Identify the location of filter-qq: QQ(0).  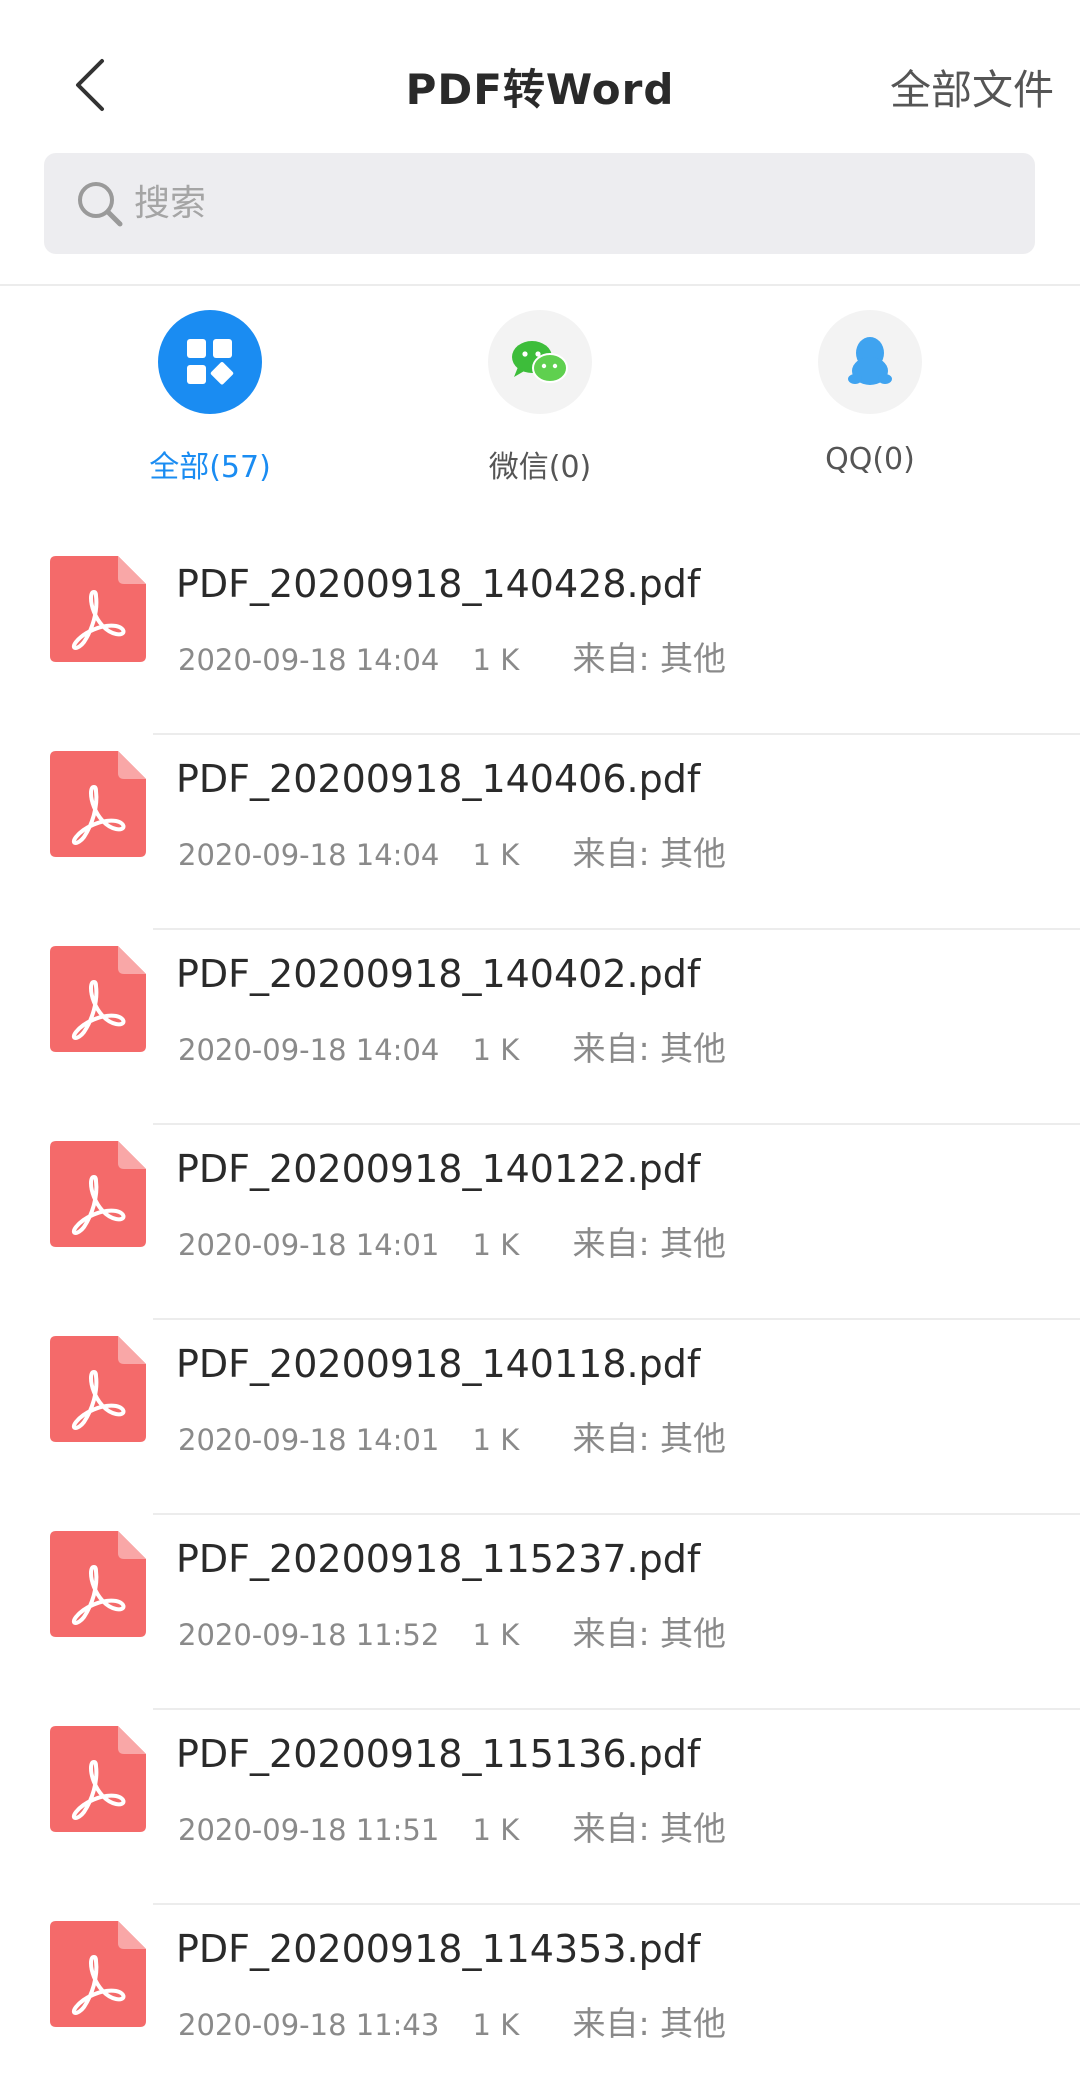
(870, 393).